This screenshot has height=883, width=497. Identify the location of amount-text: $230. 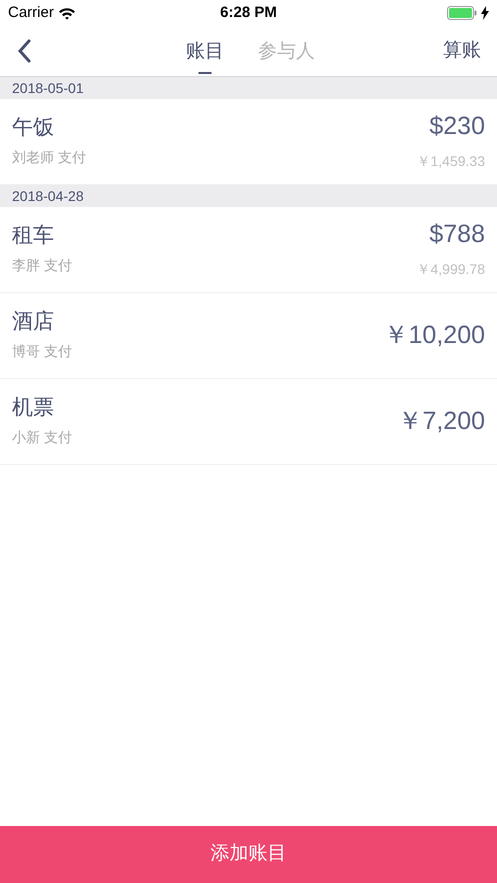
(457, 126).